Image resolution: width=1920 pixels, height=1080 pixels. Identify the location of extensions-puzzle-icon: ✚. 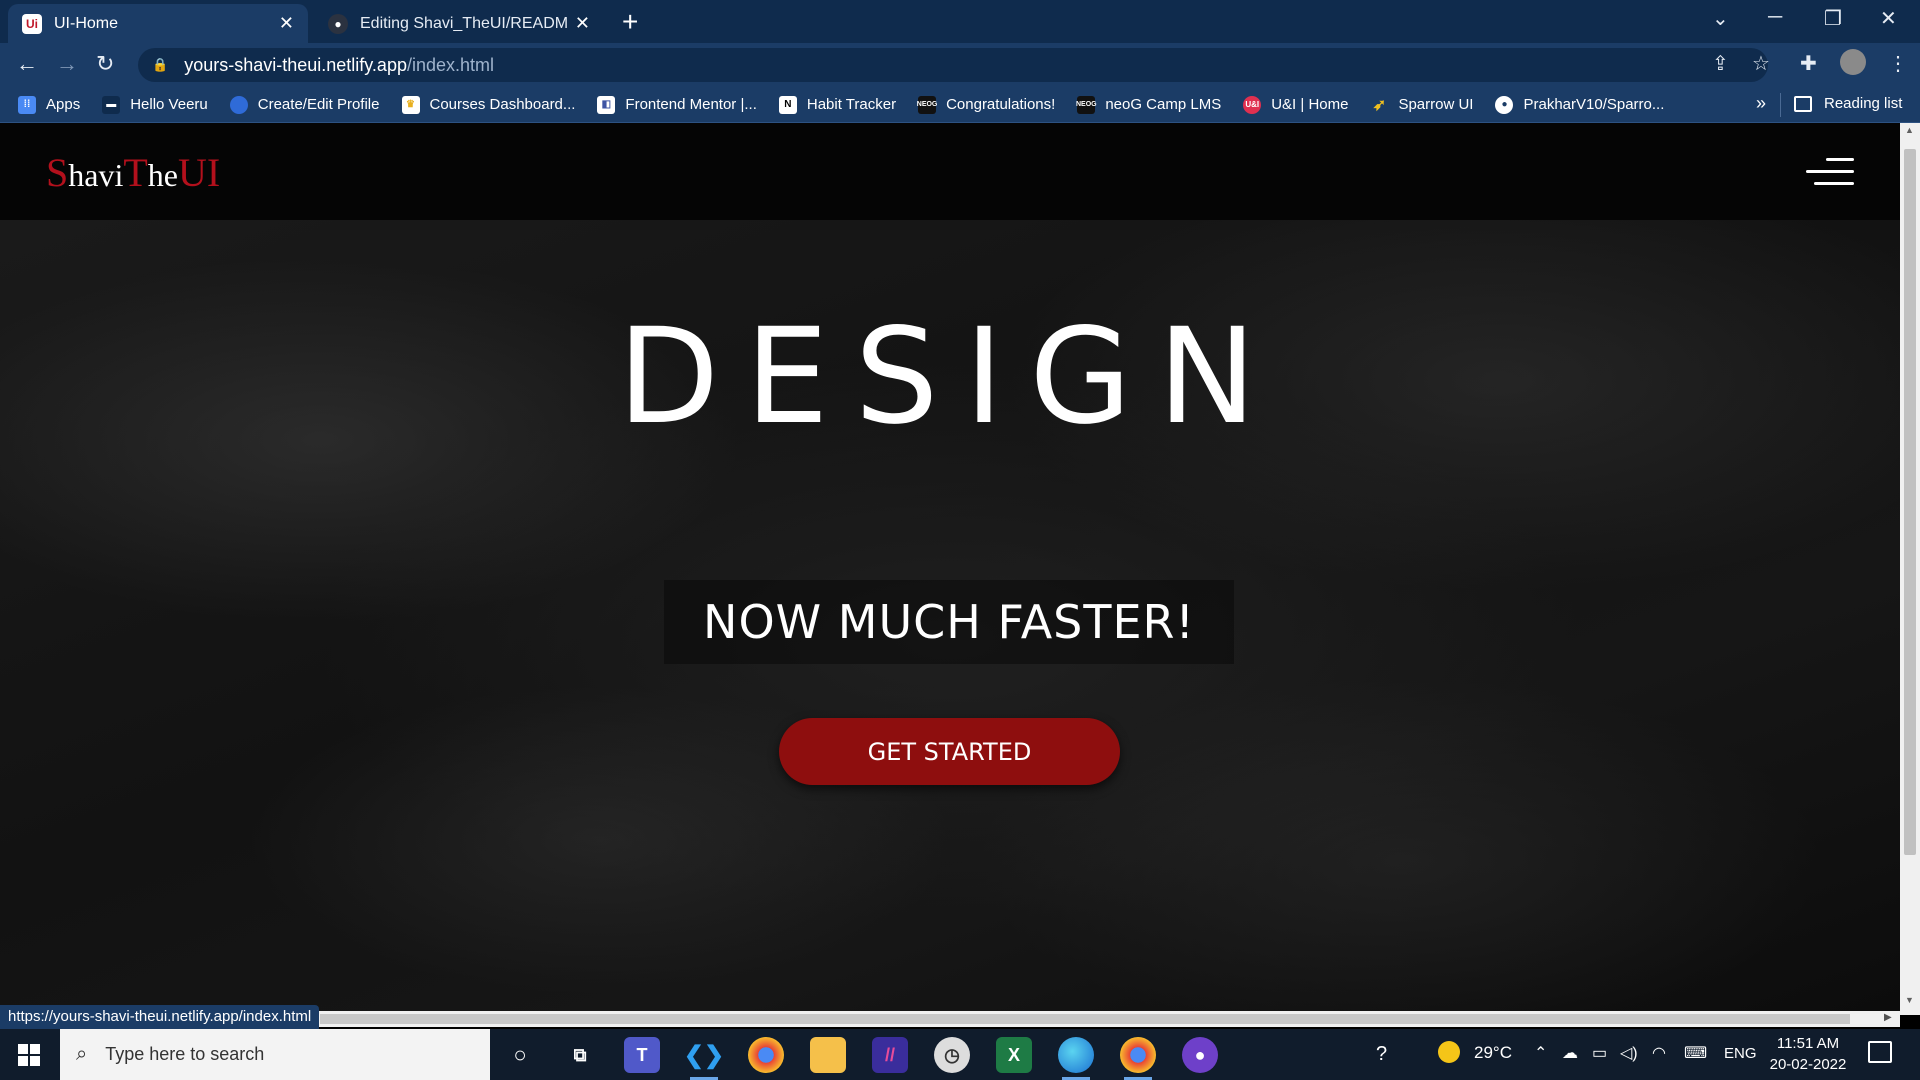
(1808, 63).